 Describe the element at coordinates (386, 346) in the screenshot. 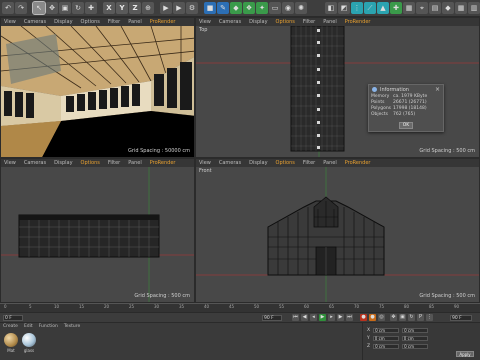

I see `pos-z-field: 0 cm` at that location.